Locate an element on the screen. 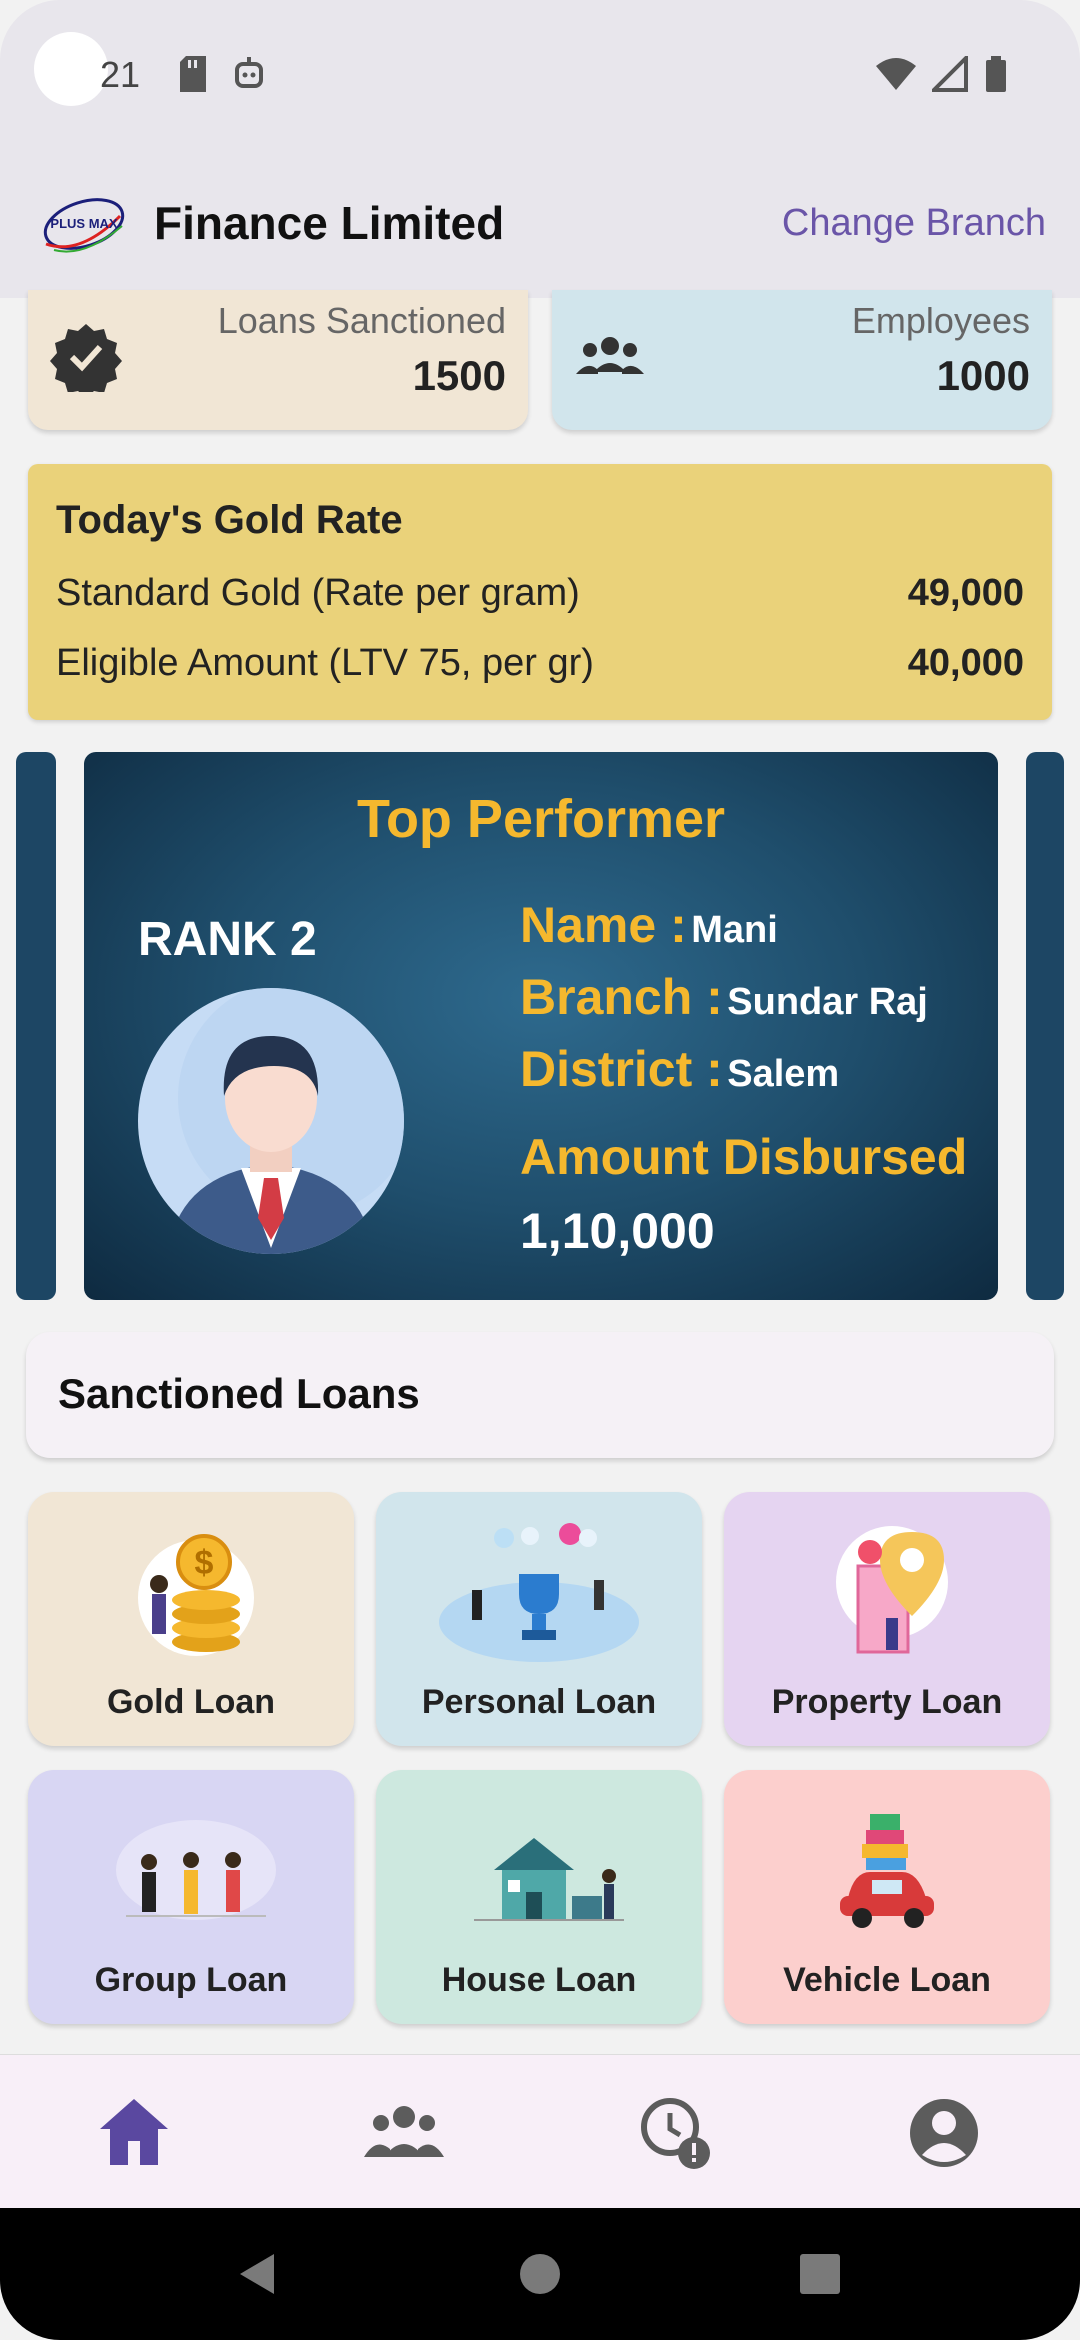  loan-label: Vehicle Loan is located at coordinates (887, 1980).